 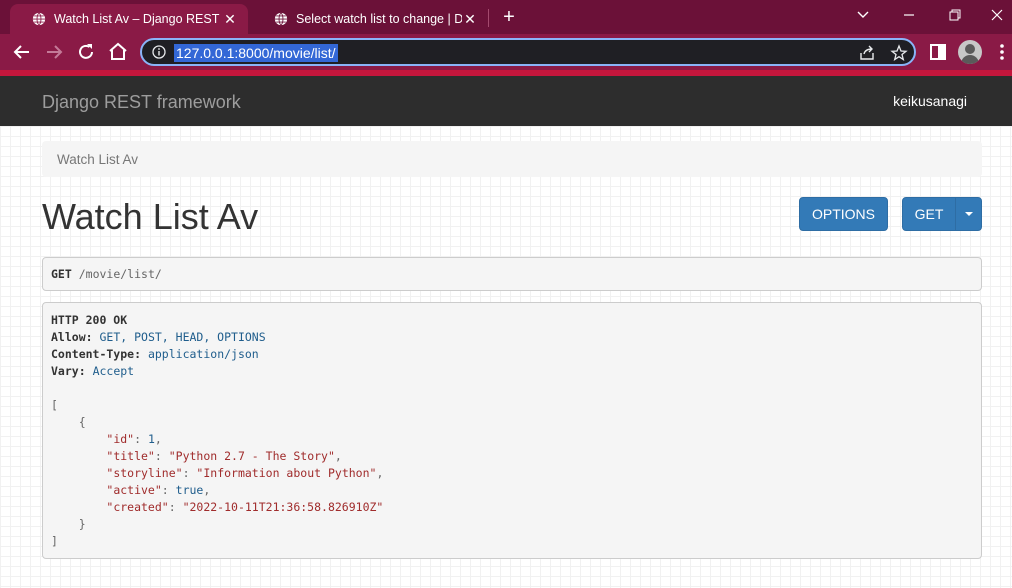 I want to click on new-tab-button: +, so click(x=509, y=17).